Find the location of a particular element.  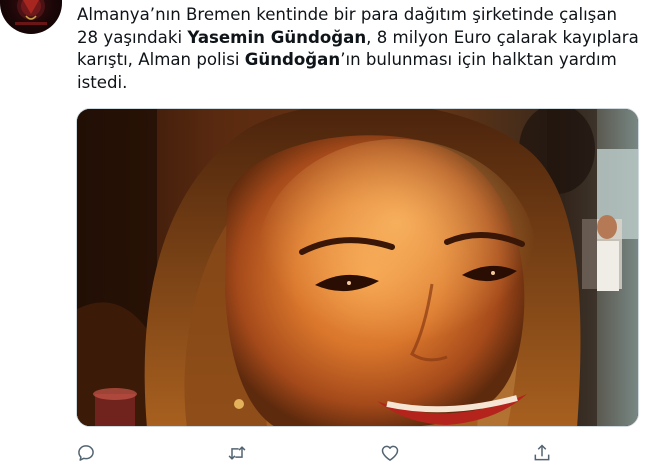

share-icon is located at coordinates (542, 452).